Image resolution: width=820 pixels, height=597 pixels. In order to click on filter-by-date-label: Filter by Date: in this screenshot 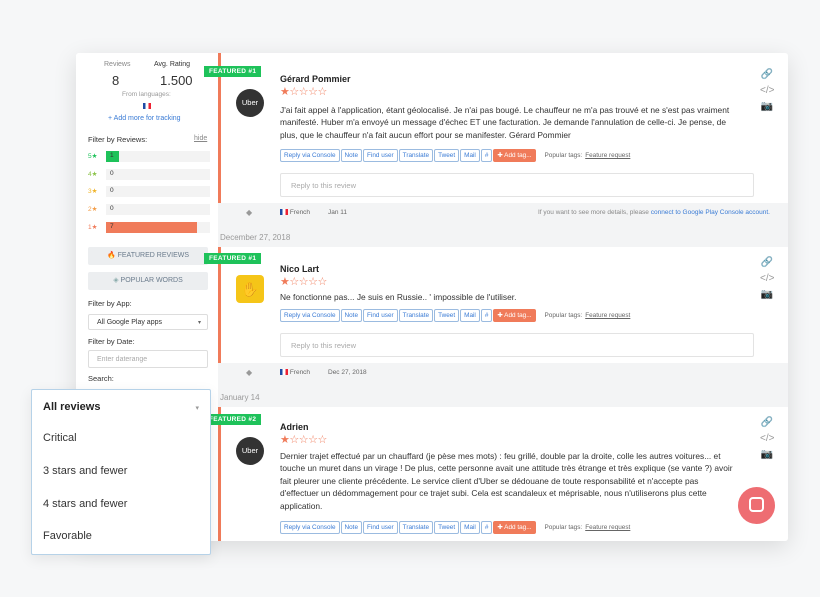, I will do `click(111, 341)`.